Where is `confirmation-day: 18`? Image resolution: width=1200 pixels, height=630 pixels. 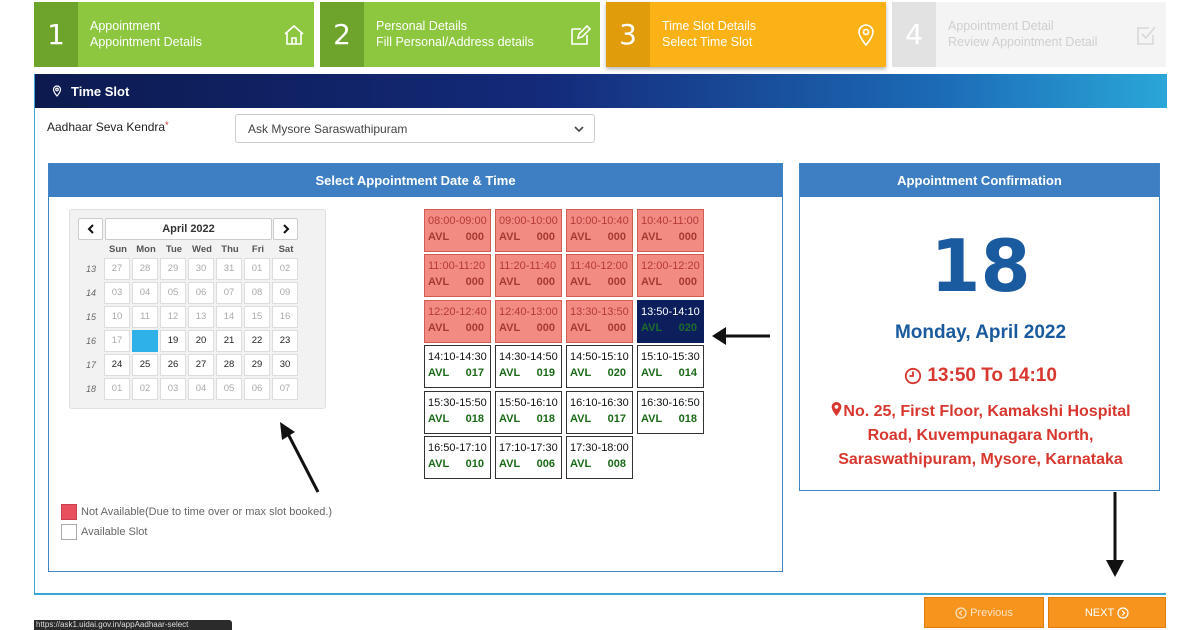 confirmation-day: 18 is located at coordinates (980, 266).